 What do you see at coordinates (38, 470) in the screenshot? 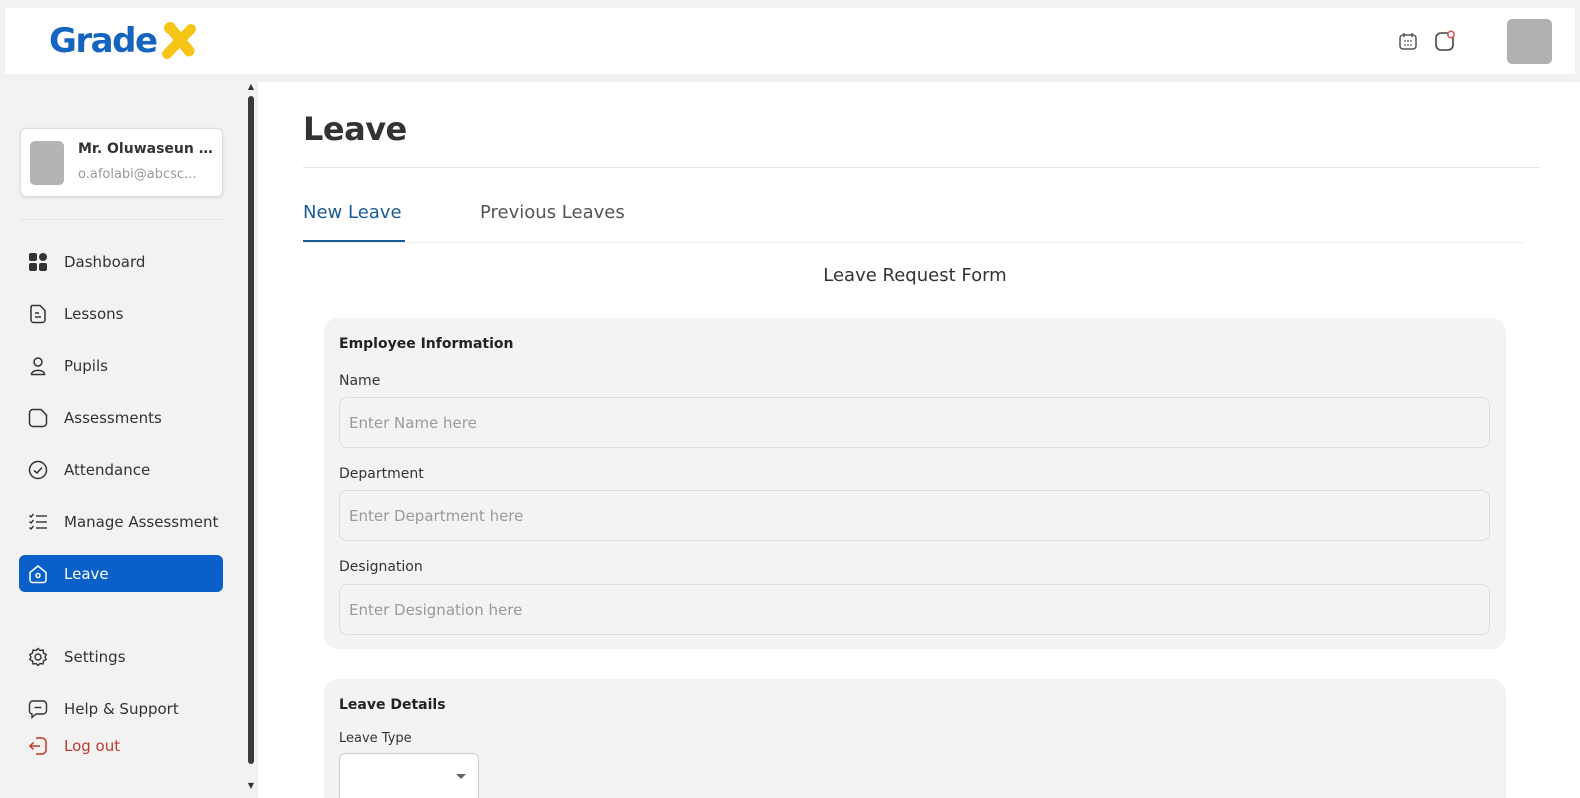
I see `attendance-icon` at bounding box center [38, 470].